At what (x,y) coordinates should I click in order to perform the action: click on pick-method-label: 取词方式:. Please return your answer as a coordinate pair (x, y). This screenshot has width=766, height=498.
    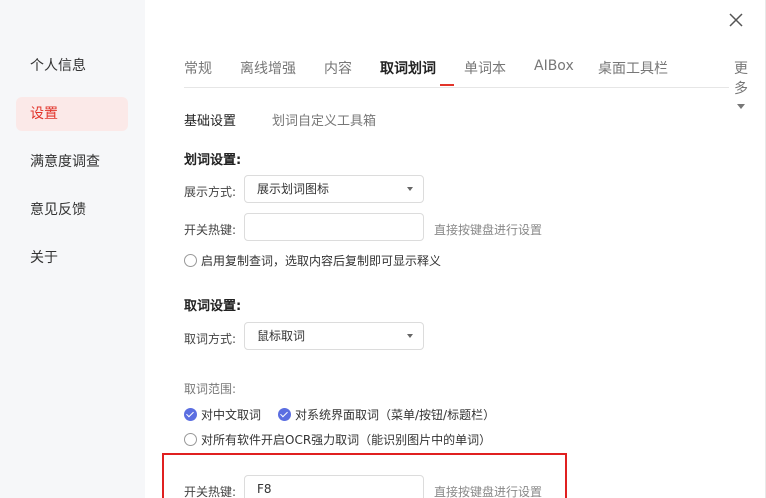
    Looking at the image, I should click on (210, 339).